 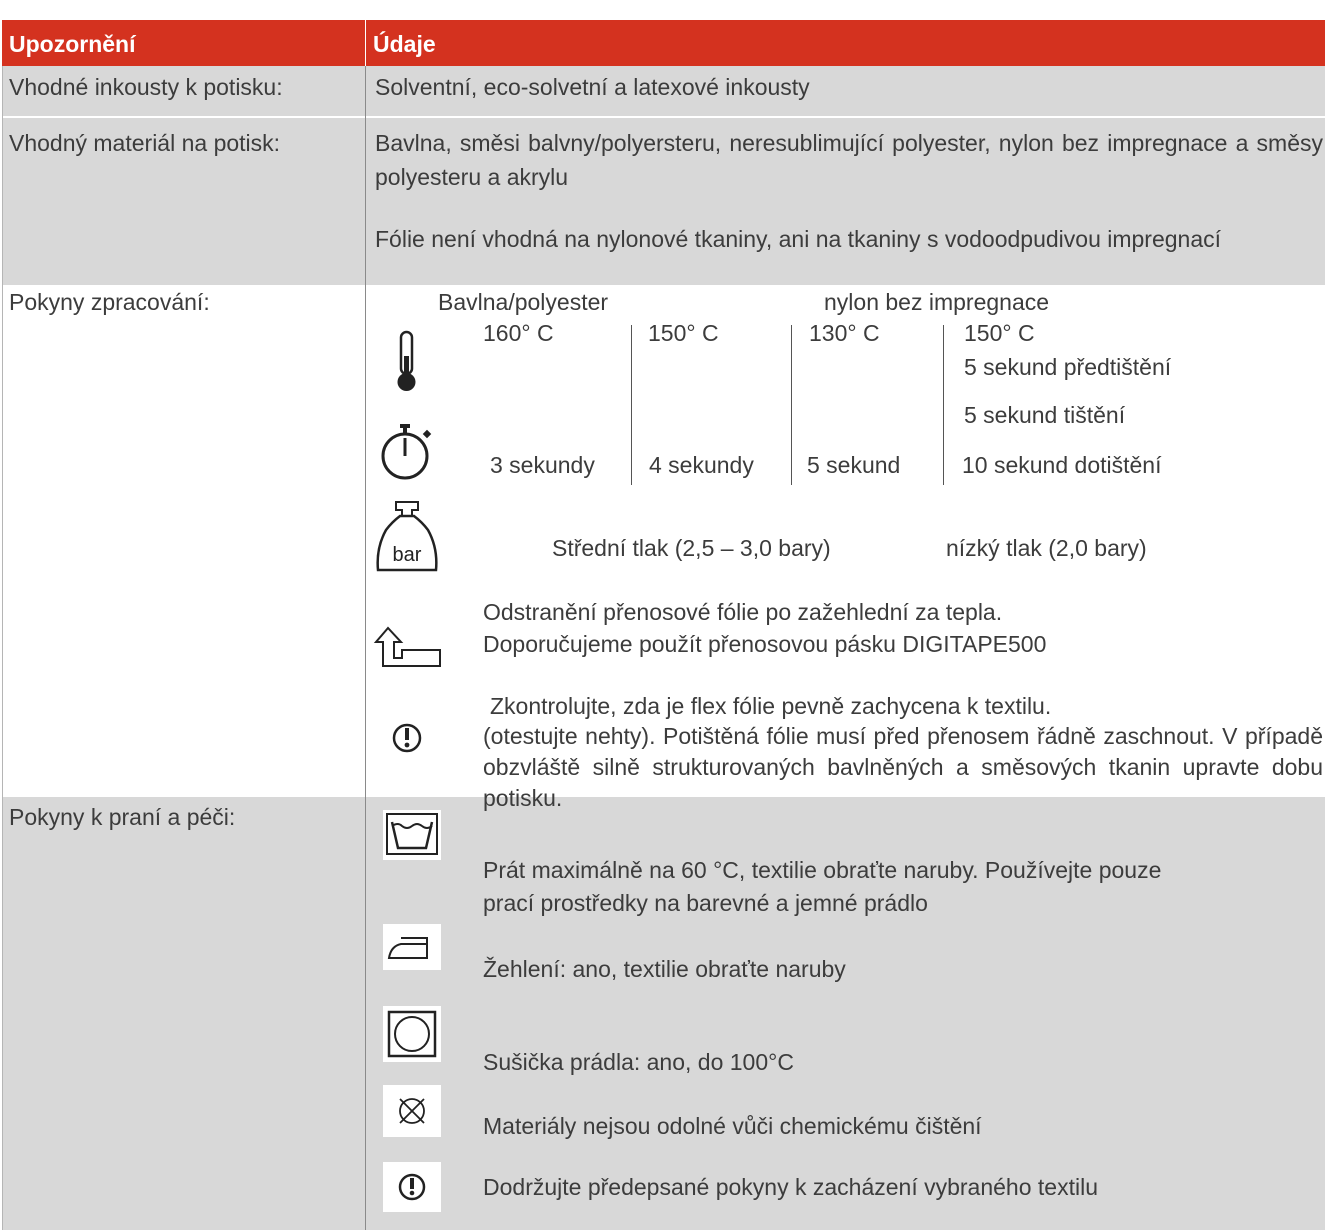 I want to click on pre-print-time: 5 sekund předtištění, so click(x=1068, y=367).